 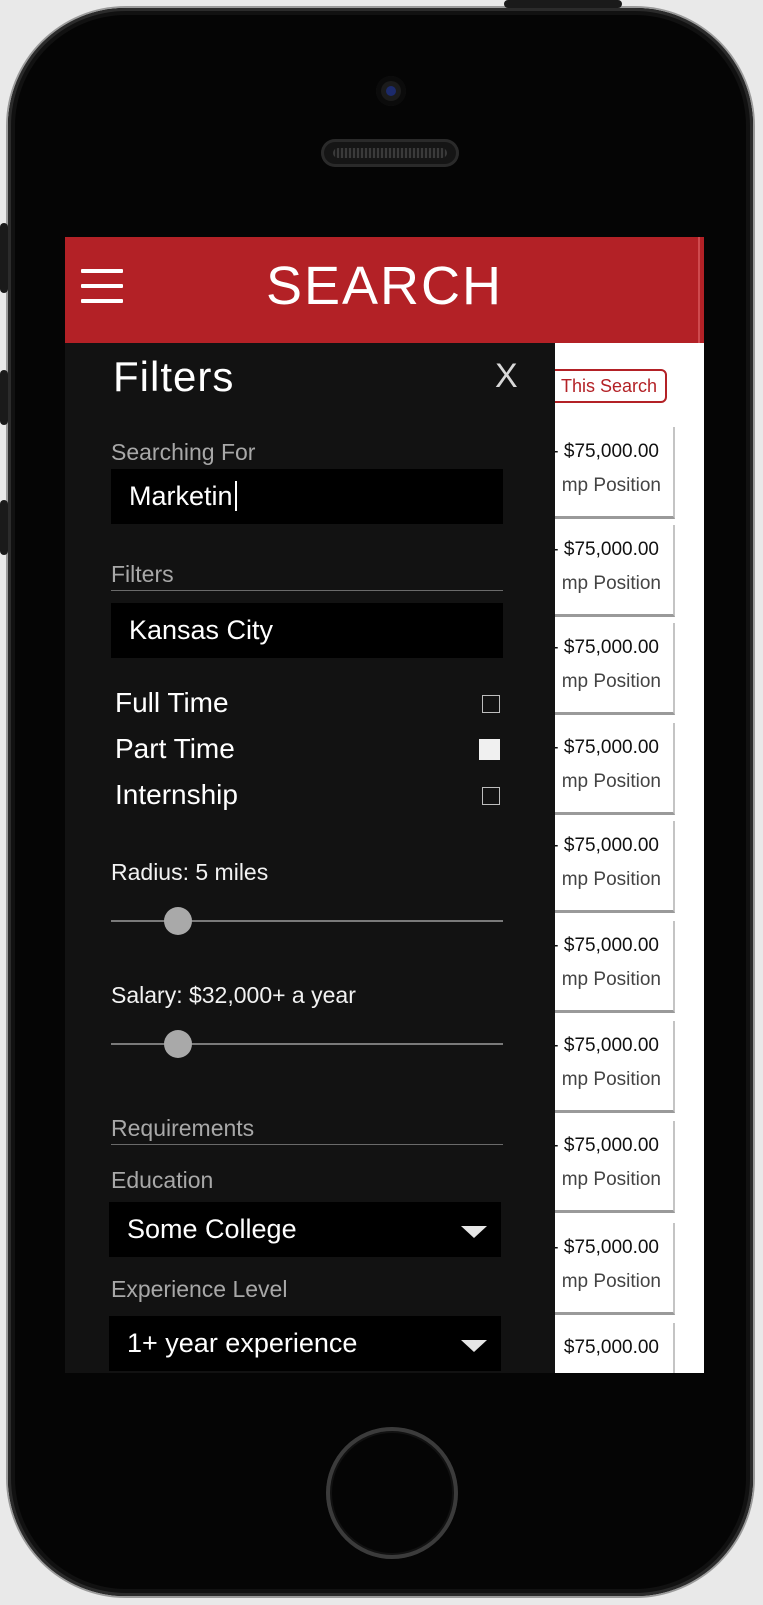 What do you see at coordinates (611, 386) in the screenshot?
I see `save-search-button: This Search` at bounding box center [611, 386].